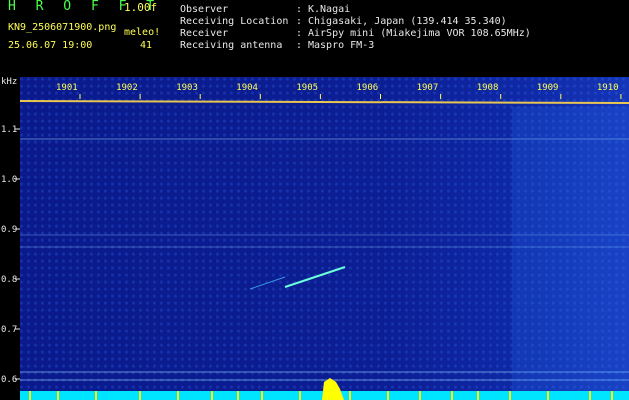 This screenshot has width=629, height=400. What do you see at coordinates (329, 9) in the screenshot?
I see `info-value-observer: K.Nagai` at bounding box center [329, 9].